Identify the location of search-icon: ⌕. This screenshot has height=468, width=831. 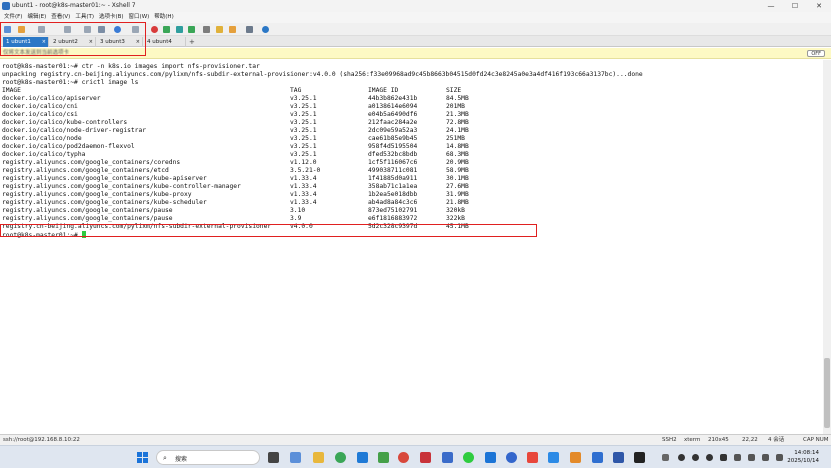
(165, 458).